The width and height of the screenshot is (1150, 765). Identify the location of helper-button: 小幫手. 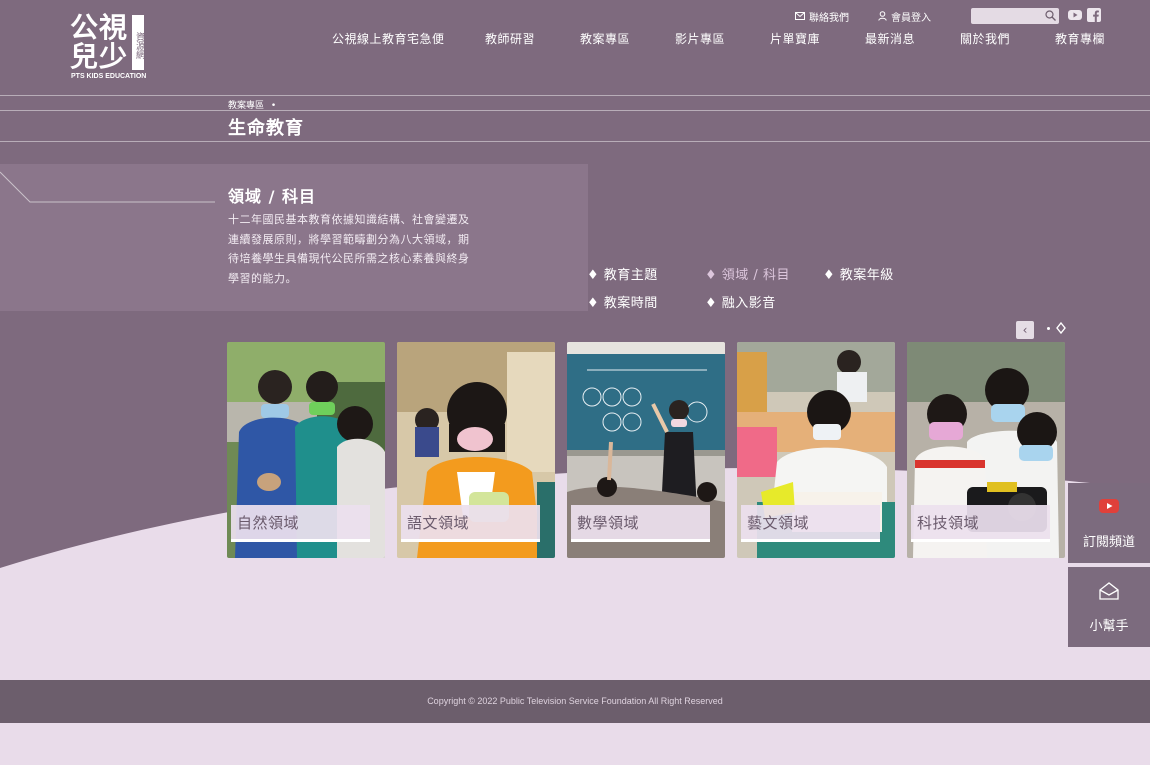
(1109, 607).